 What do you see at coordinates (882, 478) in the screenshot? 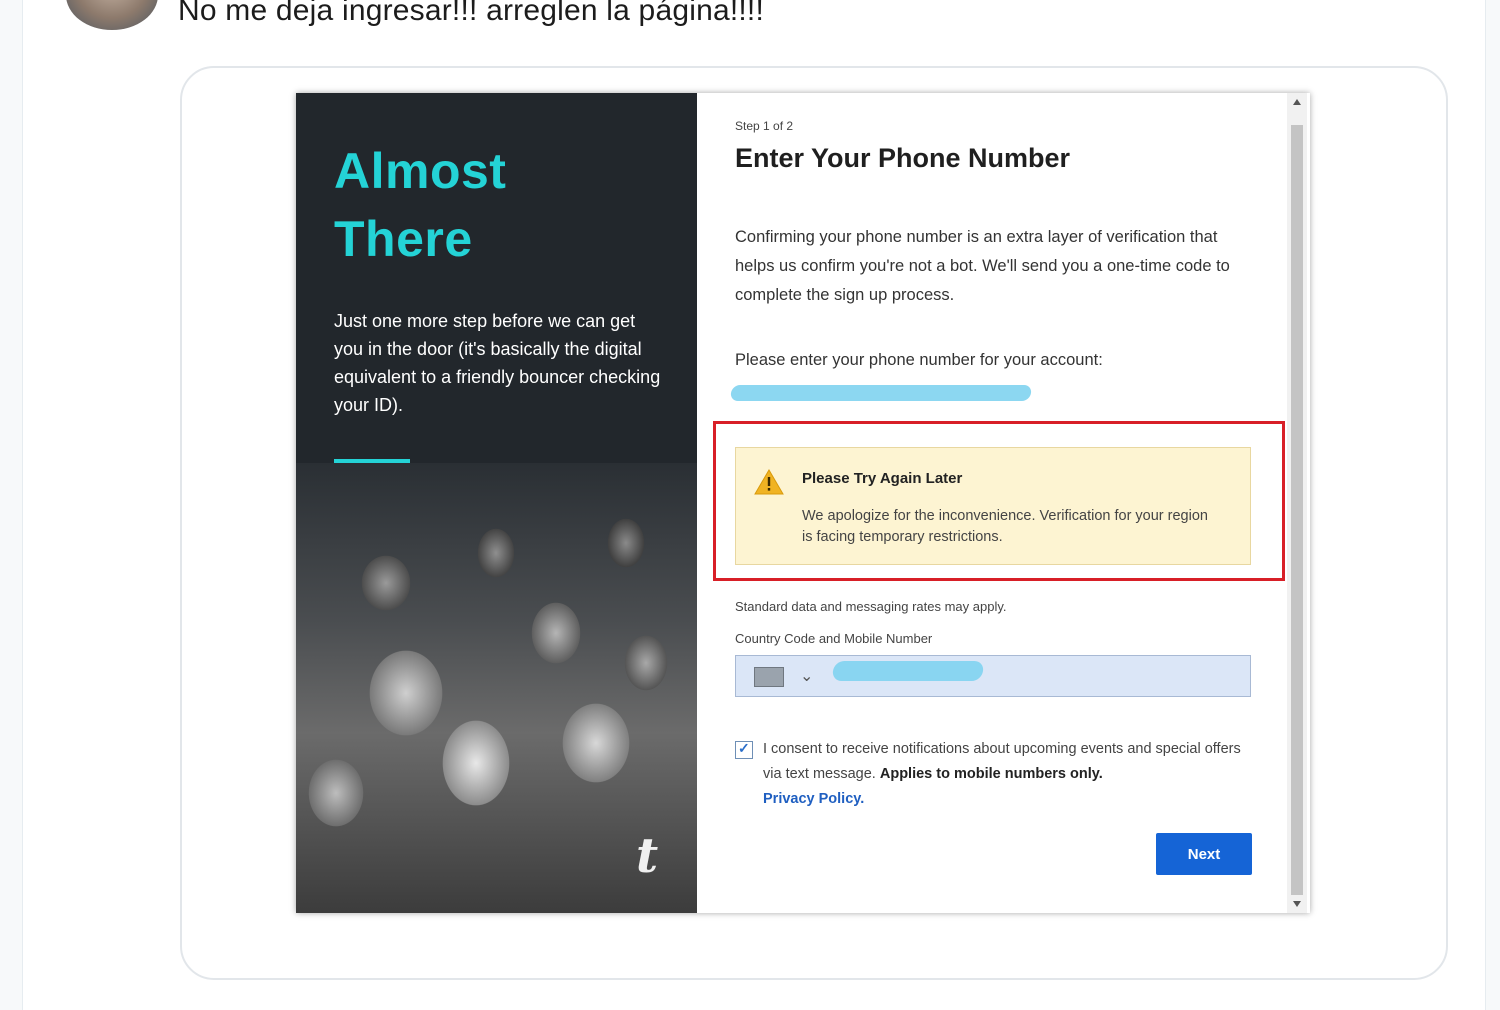
I see `alert-title: Please Try Again Later` at bounding box center [882, 478].